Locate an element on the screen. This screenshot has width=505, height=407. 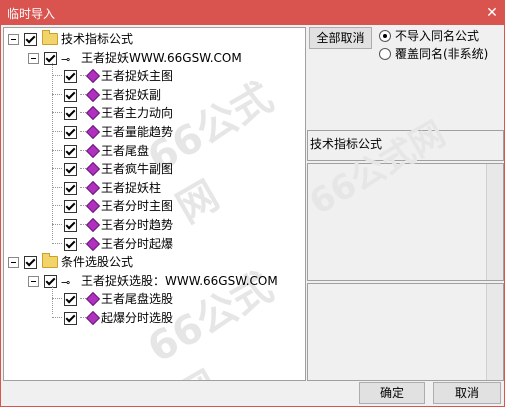
tree-item: 王者捉妖副 is located at coordinates (154, 95).